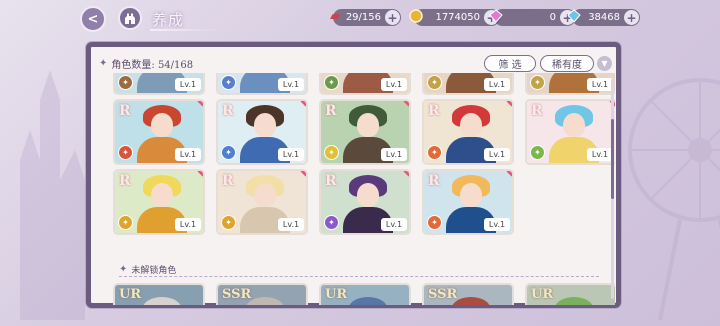  What do you see at coordinates (359, 276) in the screenshot?
I see `section-divider` at bounding box center [359, 276].